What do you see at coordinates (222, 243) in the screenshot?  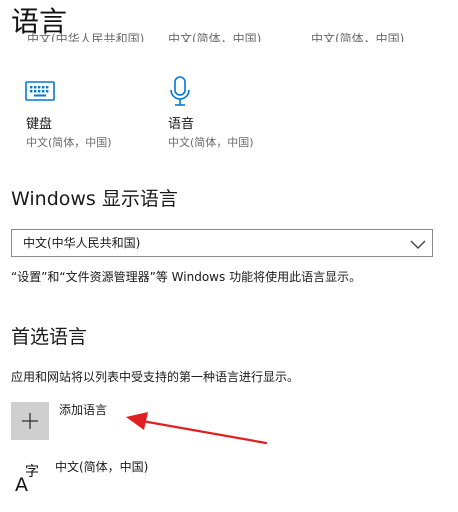 I see `display-language-dropdown: 中文(中华人民共和国)` at bounding box center [222, 243].